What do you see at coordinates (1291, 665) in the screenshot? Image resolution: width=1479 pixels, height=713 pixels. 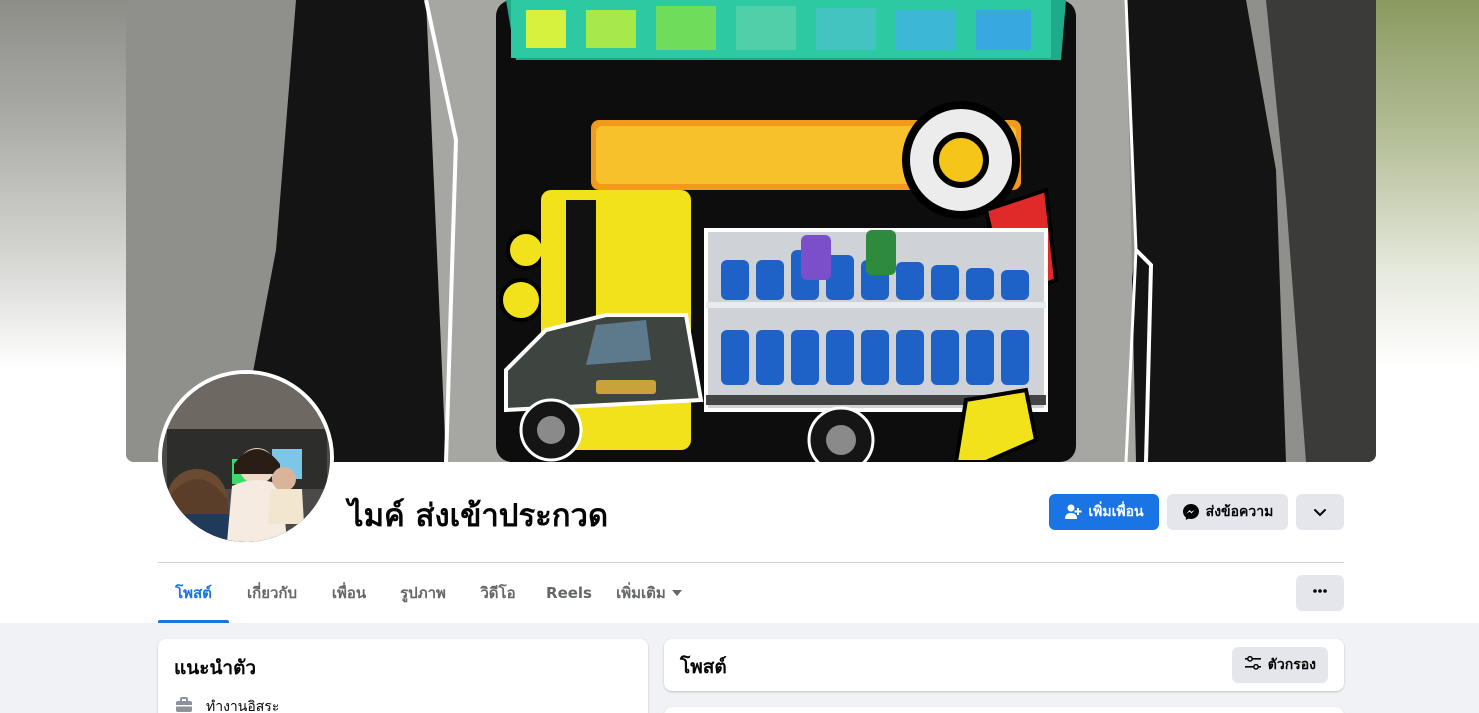 I see `filter-label: ตัวกรอง` at bounding box center [1291, 665].